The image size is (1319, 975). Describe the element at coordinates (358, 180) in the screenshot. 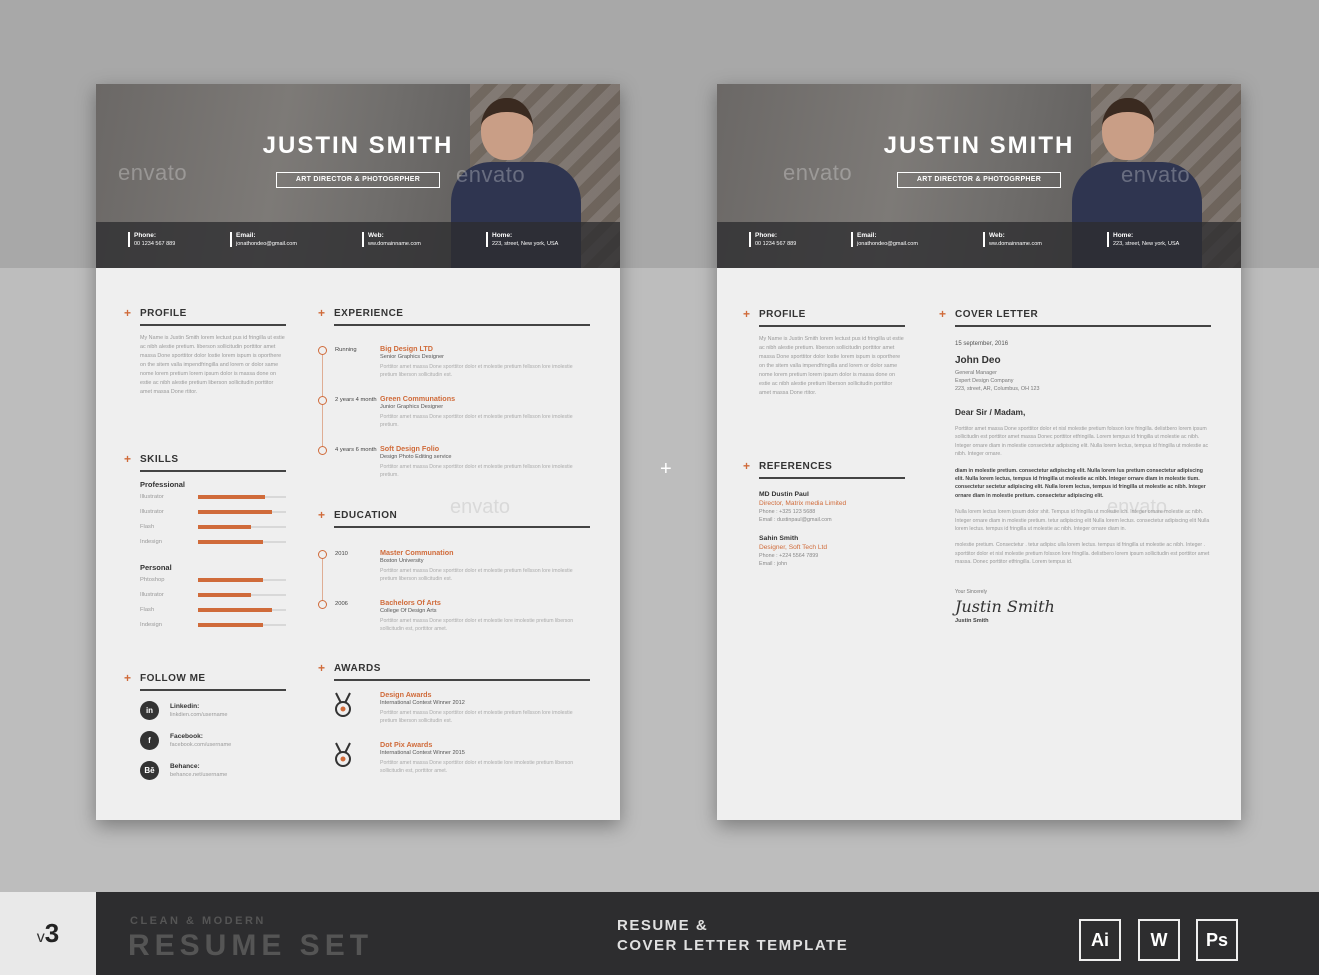

I see `resume-role: ART DIRECTOR & PHOTOGRPHER` at that location.